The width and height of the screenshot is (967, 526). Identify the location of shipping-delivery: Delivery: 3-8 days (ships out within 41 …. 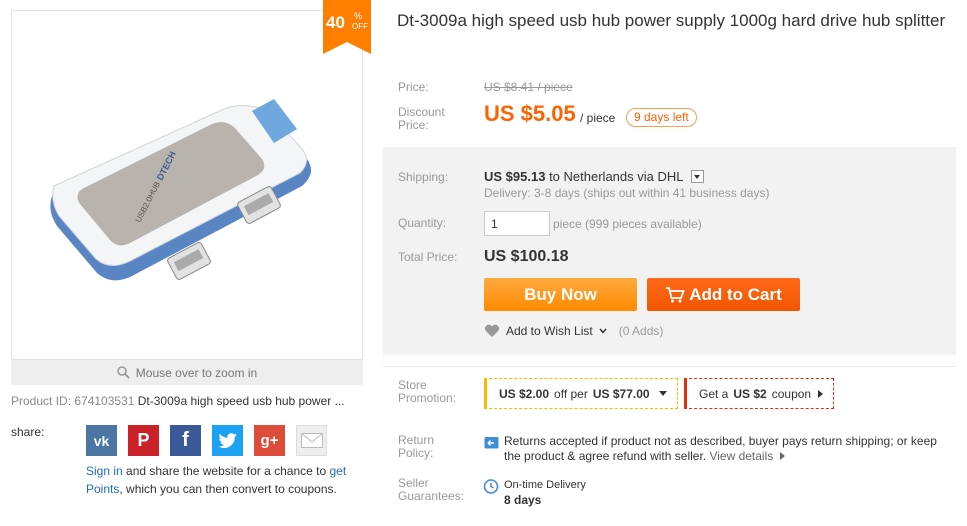
(627, 193).